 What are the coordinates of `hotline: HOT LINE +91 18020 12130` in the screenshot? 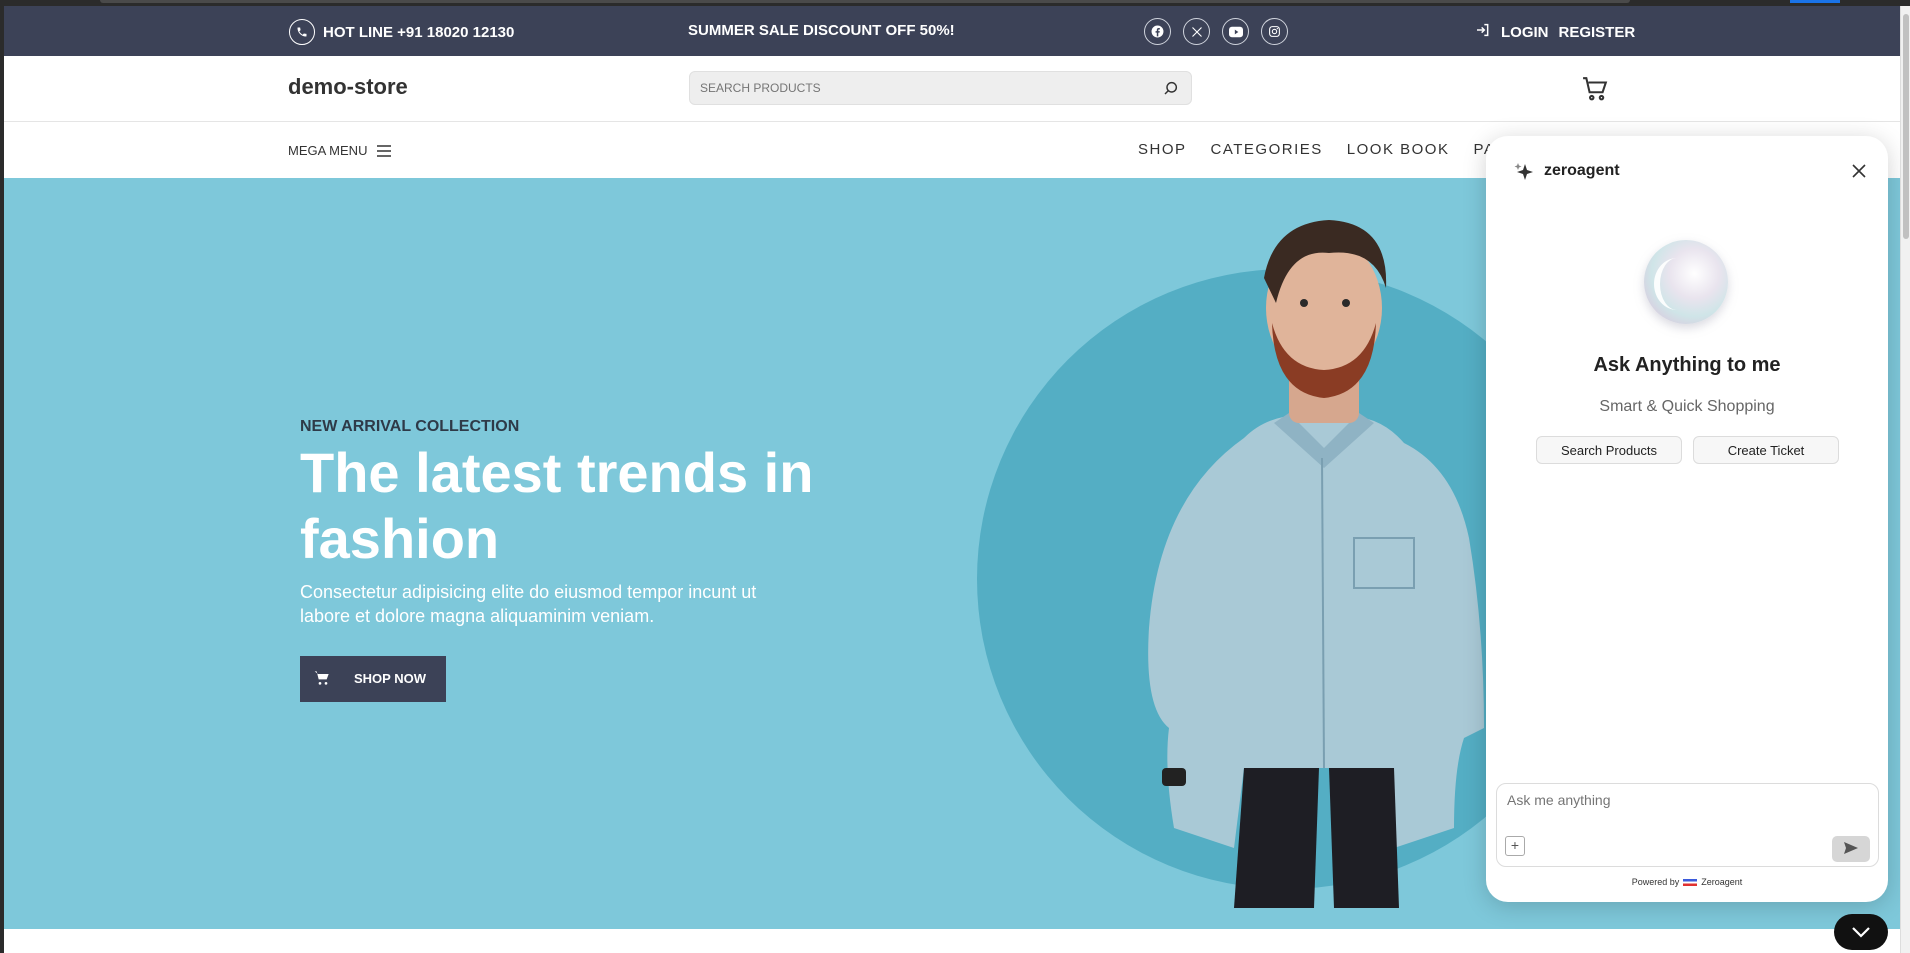 It's located at (401, 32).